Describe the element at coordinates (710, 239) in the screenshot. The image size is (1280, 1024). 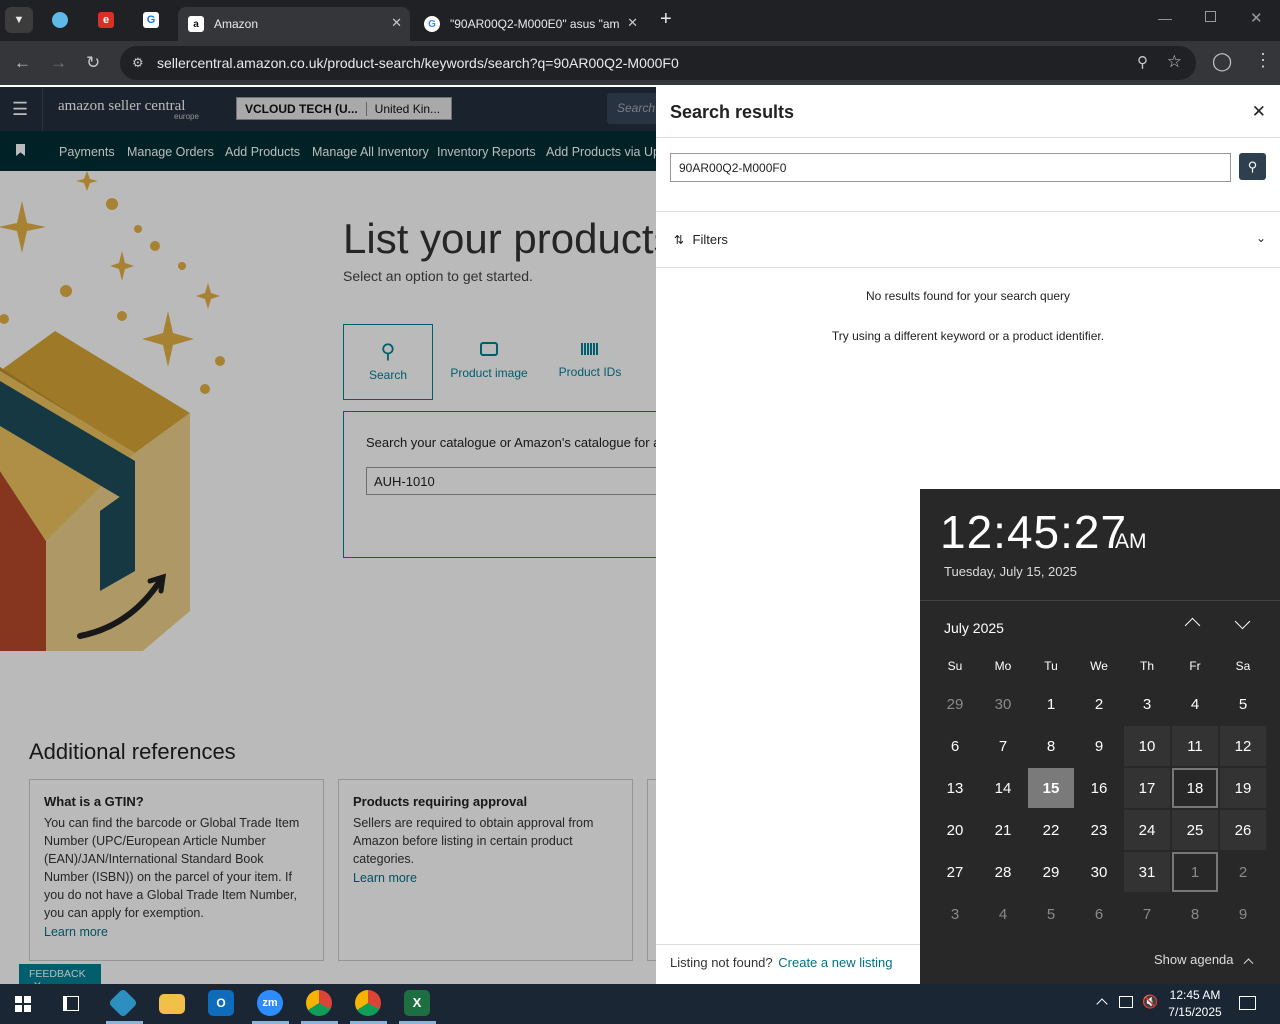
I see `filters-label: Filters` at that location.